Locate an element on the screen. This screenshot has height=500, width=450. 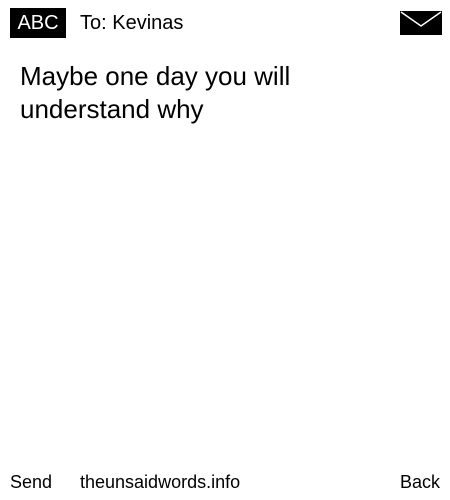
message-header: ABC To: Kevinas is located at coordinates (225, 23).